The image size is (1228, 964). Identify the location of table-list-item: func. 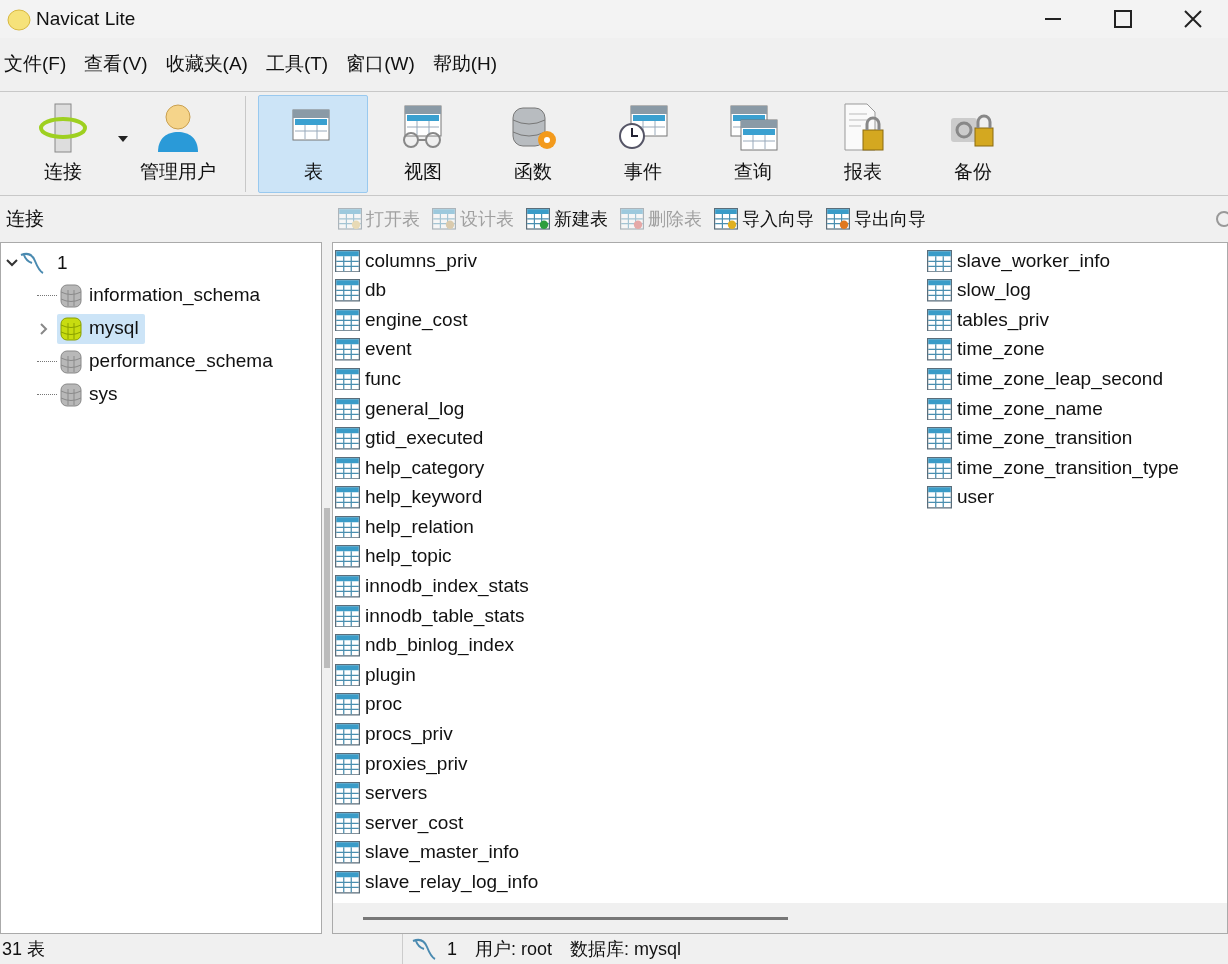
(369, 379).